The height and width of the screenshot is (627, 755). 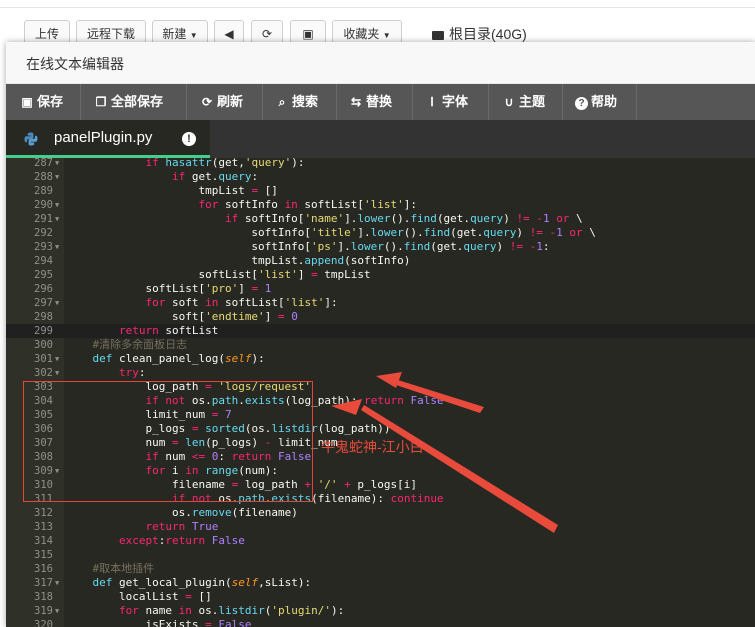 I want to click on theme-button: ∪ 主题, so click(x=523, y=102).